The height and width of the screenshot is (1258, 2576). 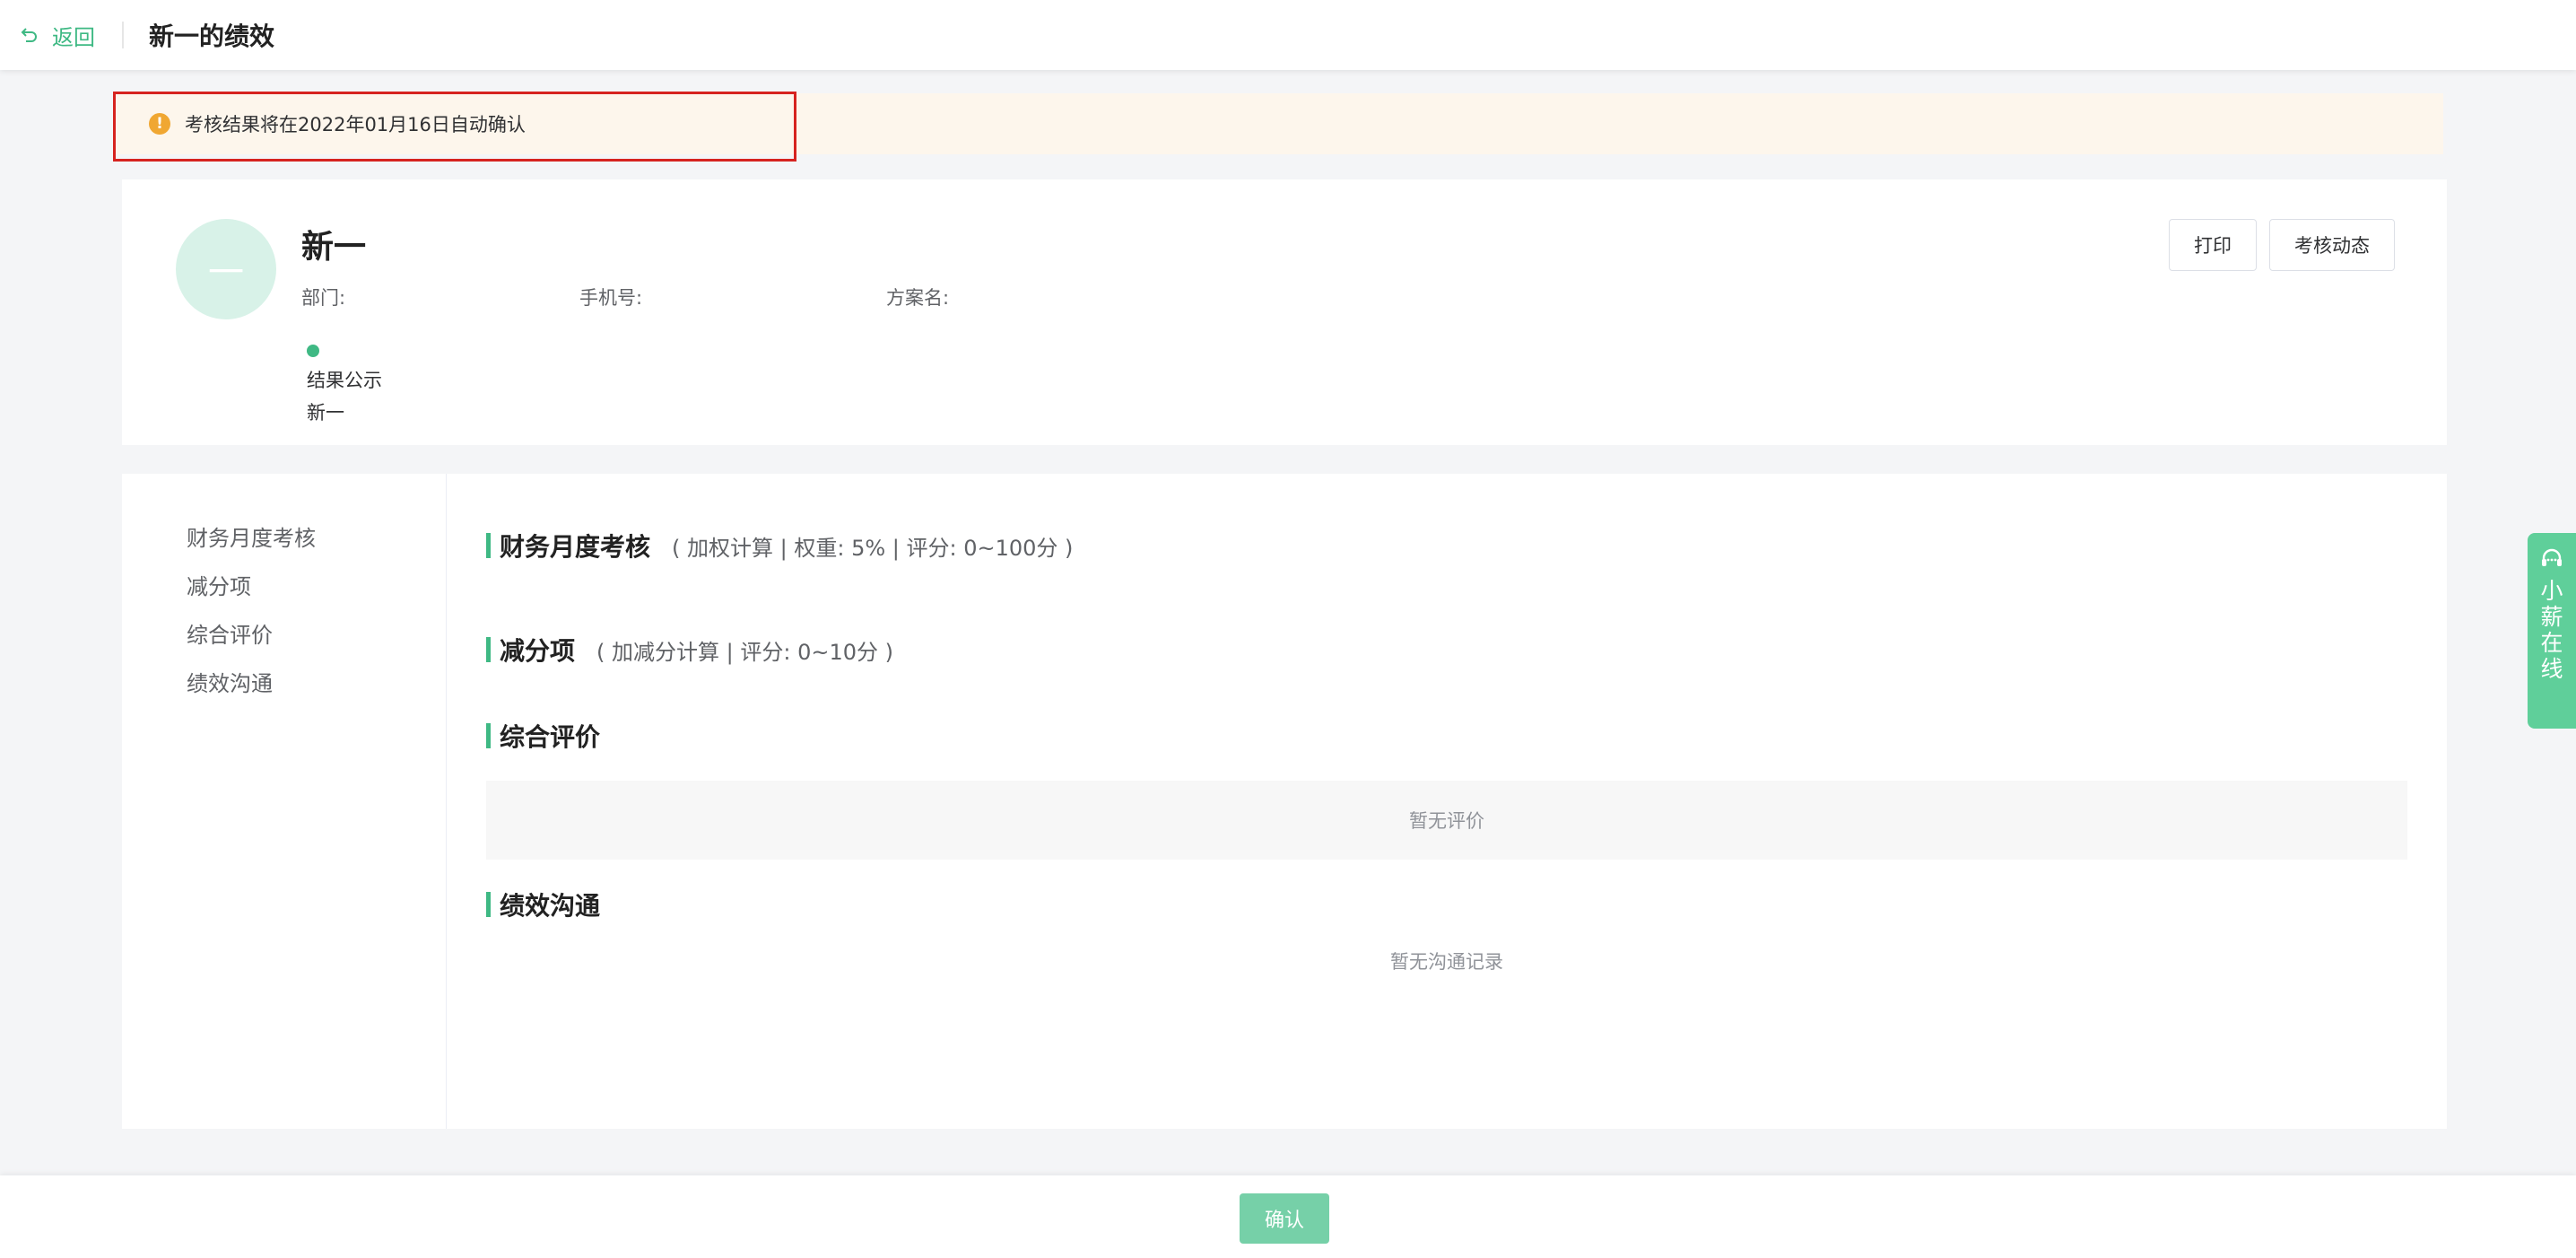 What do you see at coordinates (251, 536) in the screenshot?
I see `nav-item-finance: 财务月度考核` at bounding box center [251, 536].